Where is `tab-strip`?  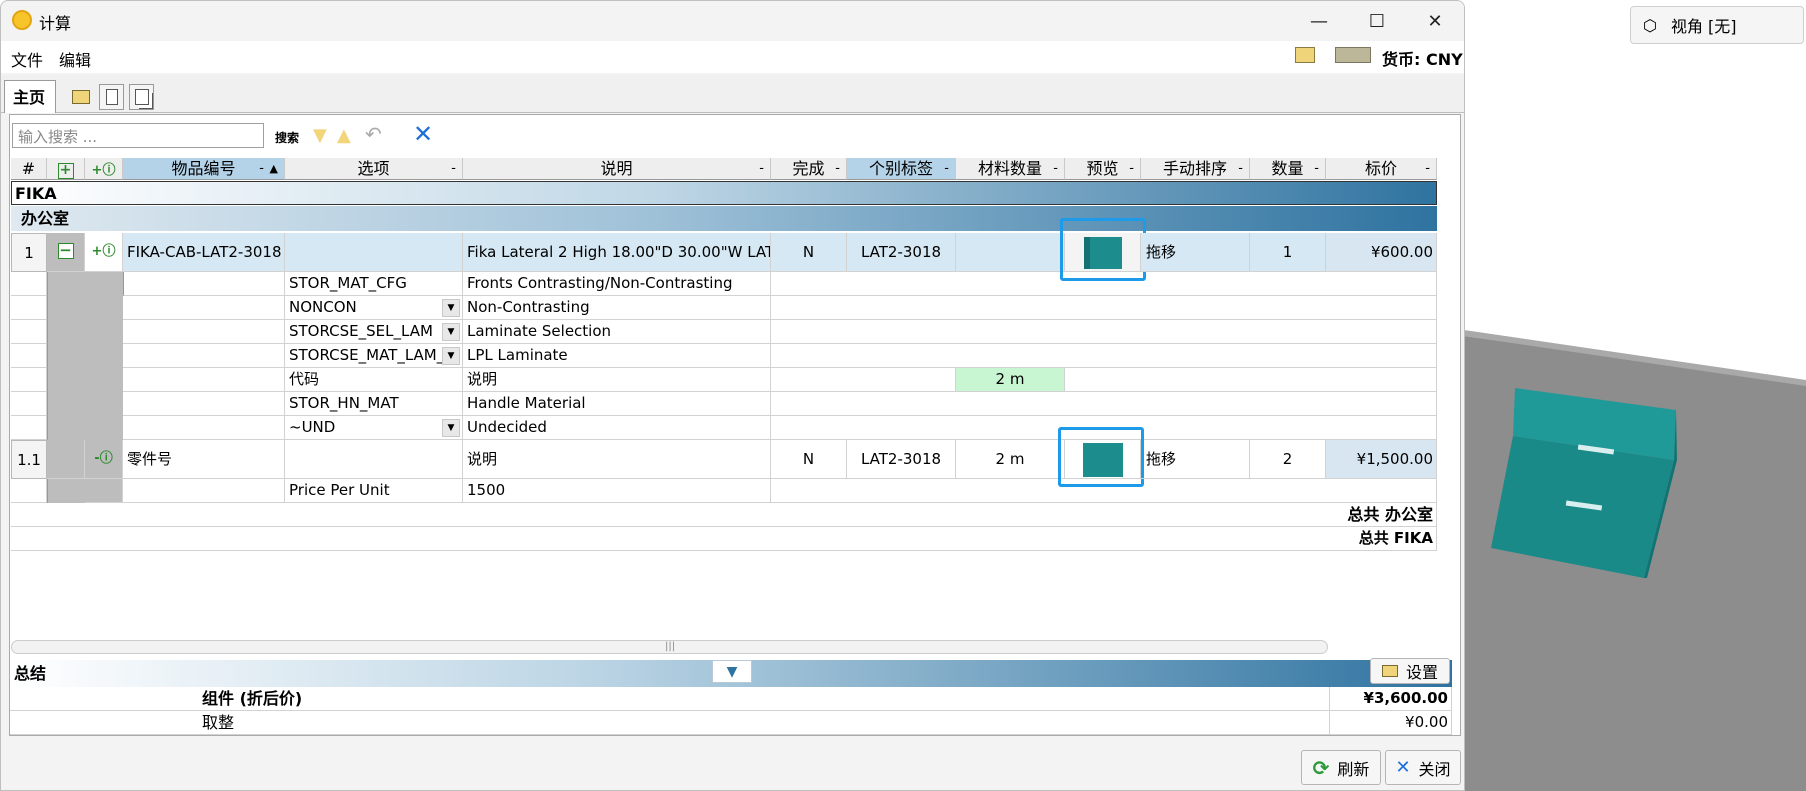
tab-strip is located at coordinates (732, 94).